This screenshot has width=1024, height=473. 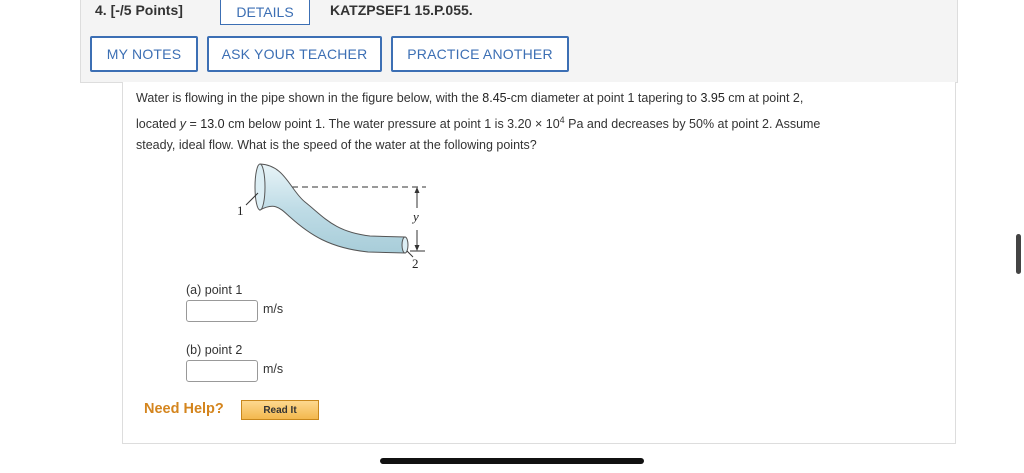 I want to click on need-help-label: Need Help?, so click(x=184, y=409).